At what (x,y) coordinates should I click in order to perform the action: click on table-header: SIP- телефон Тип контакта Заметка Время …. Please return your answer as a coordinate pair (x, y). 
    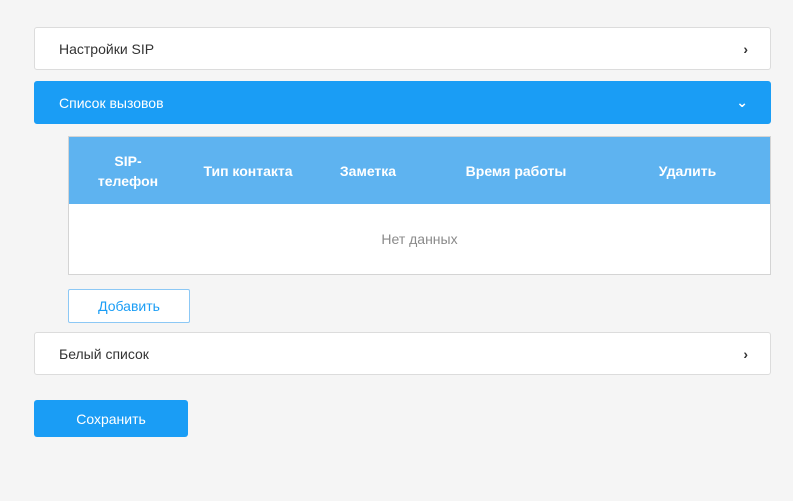
    Looking at the image, I should click on (419, 170).